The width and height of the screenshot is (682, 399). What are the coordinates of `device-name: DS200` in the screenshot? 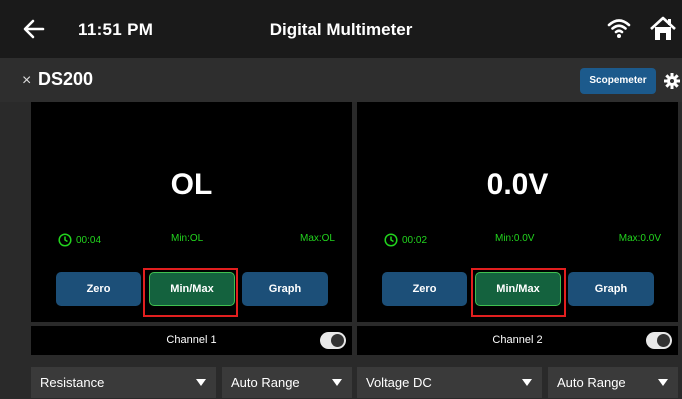 It's located at (66, 79).